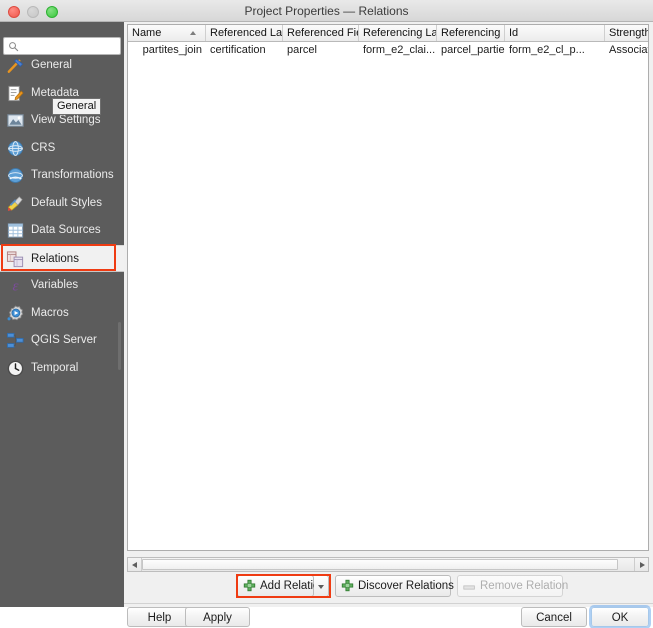  I want to click on sidebar-item-label: General, so click(51, 65).